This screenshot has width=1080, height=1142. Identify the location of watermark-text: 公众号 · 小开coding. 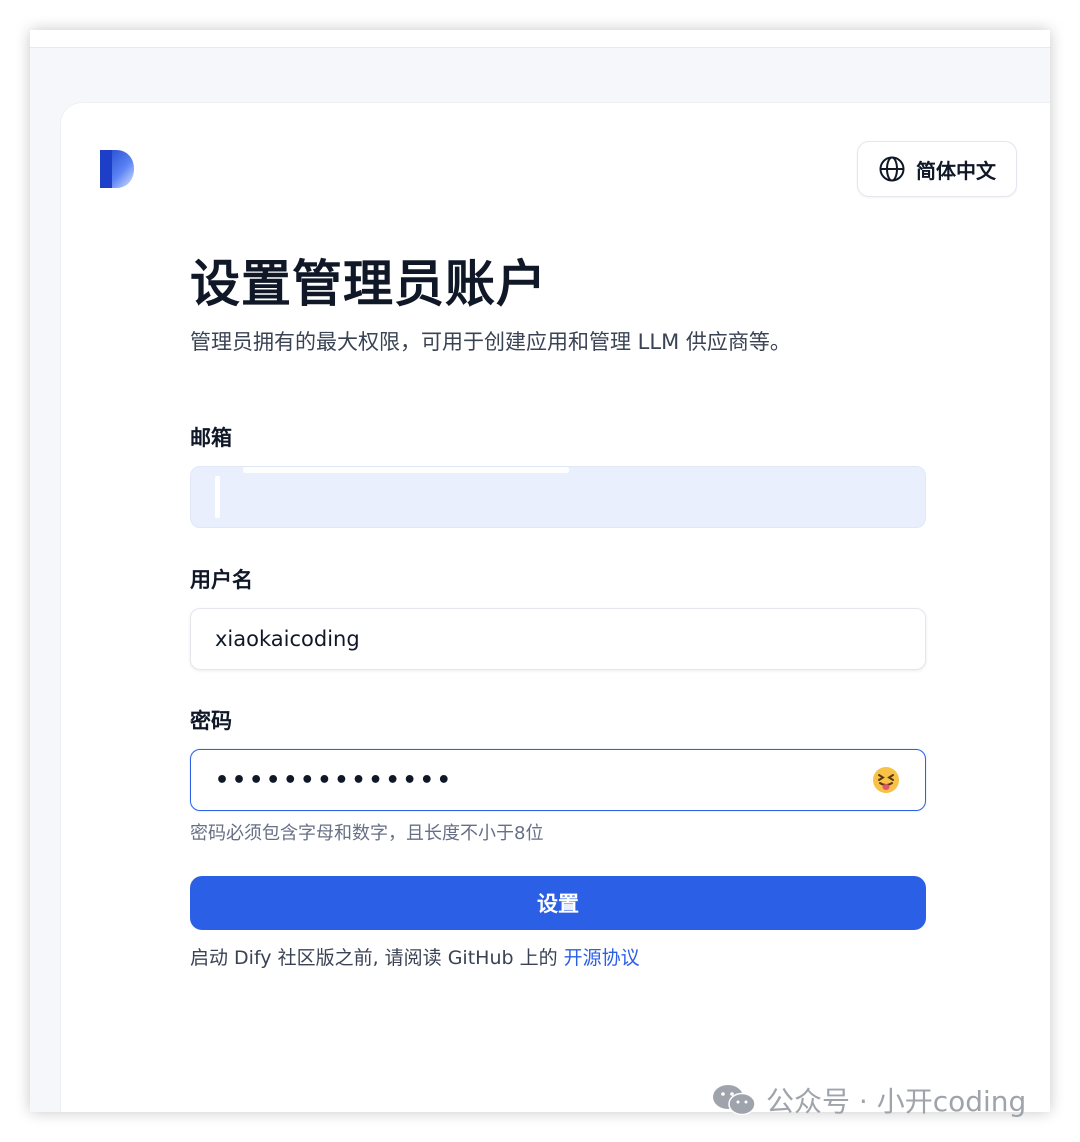
(896, 1101).